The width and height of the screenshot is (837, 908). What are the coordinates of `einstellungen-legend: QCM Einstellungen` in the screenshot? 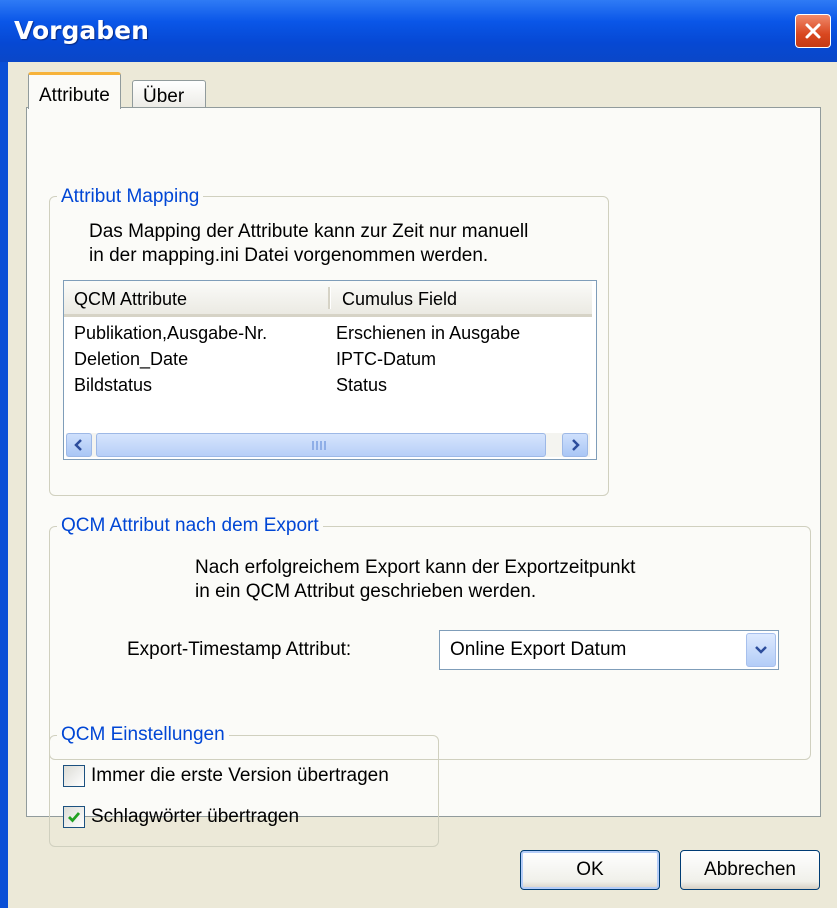 It's located at (143, 735).